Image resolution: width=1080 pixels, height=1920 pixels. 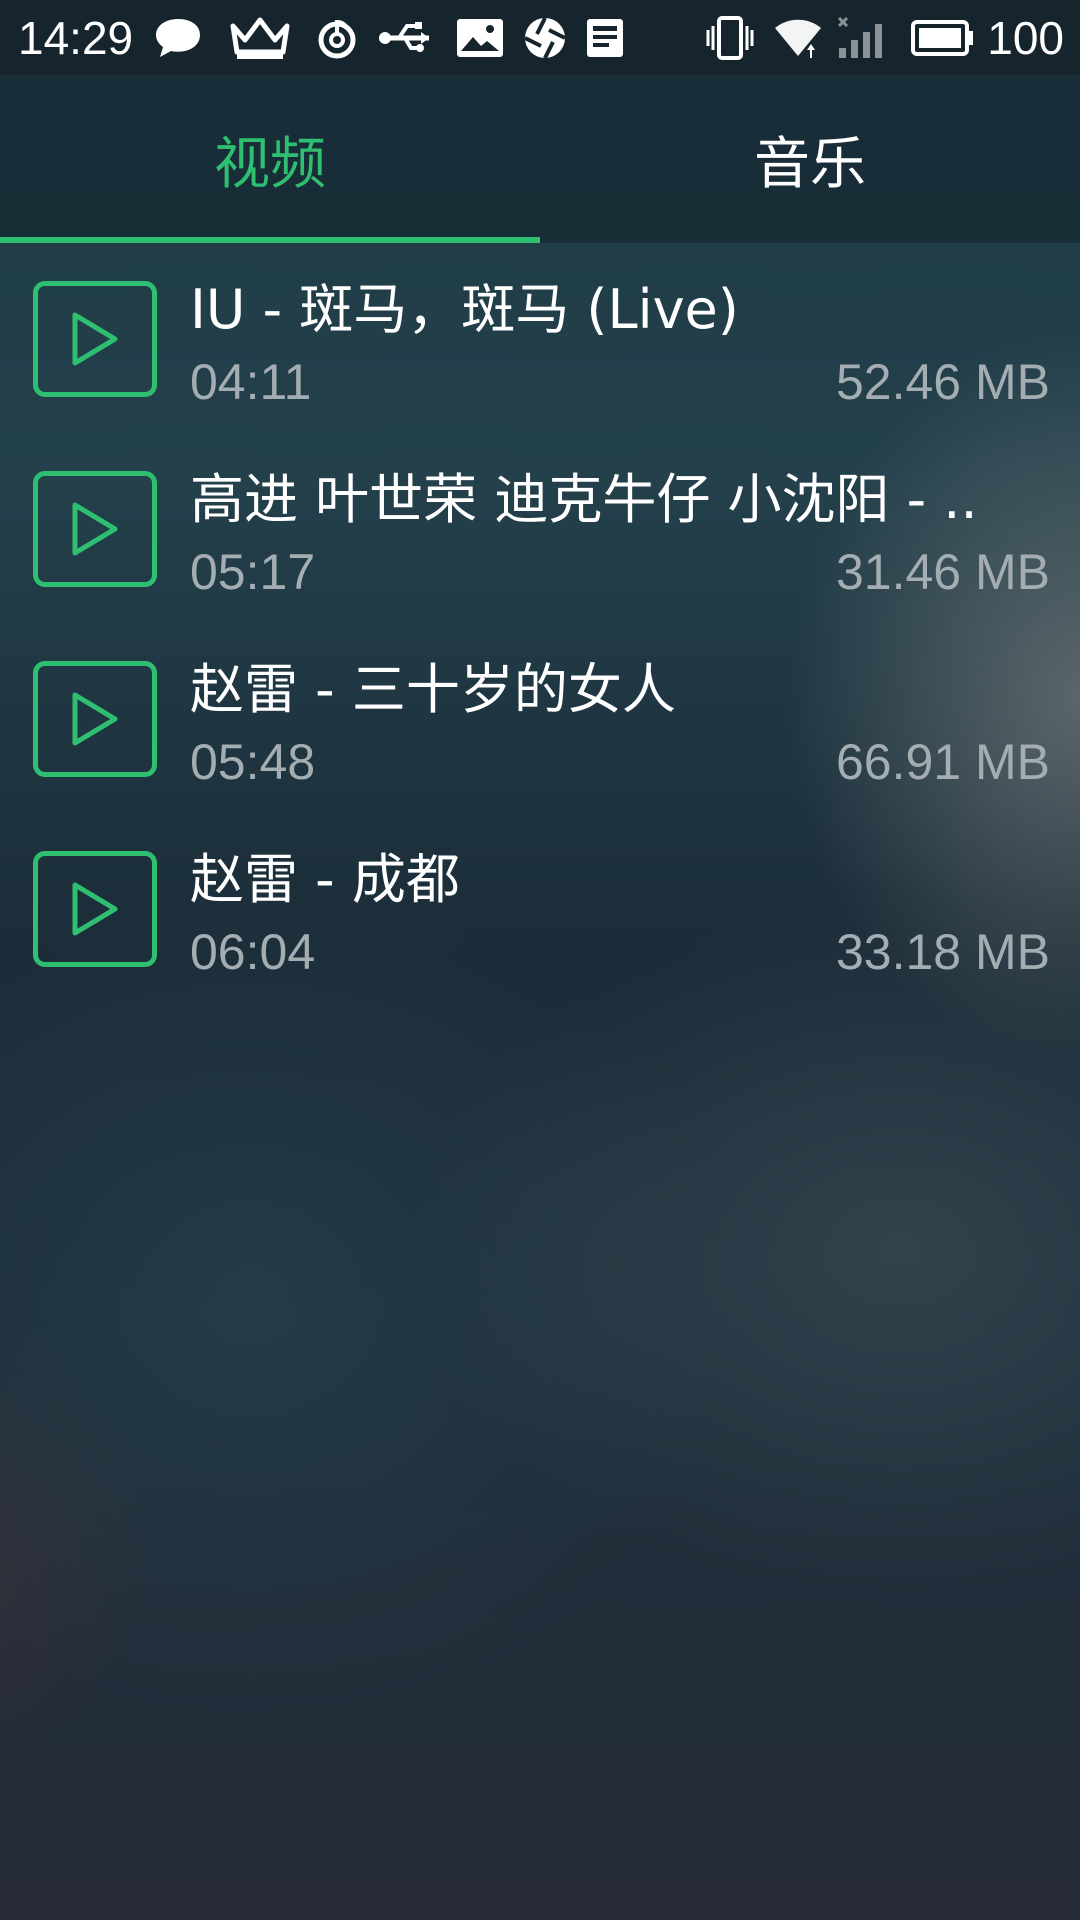 I want to click on item-title: 赵雷 - 三十岁的女人, so click(x=433, y=689).